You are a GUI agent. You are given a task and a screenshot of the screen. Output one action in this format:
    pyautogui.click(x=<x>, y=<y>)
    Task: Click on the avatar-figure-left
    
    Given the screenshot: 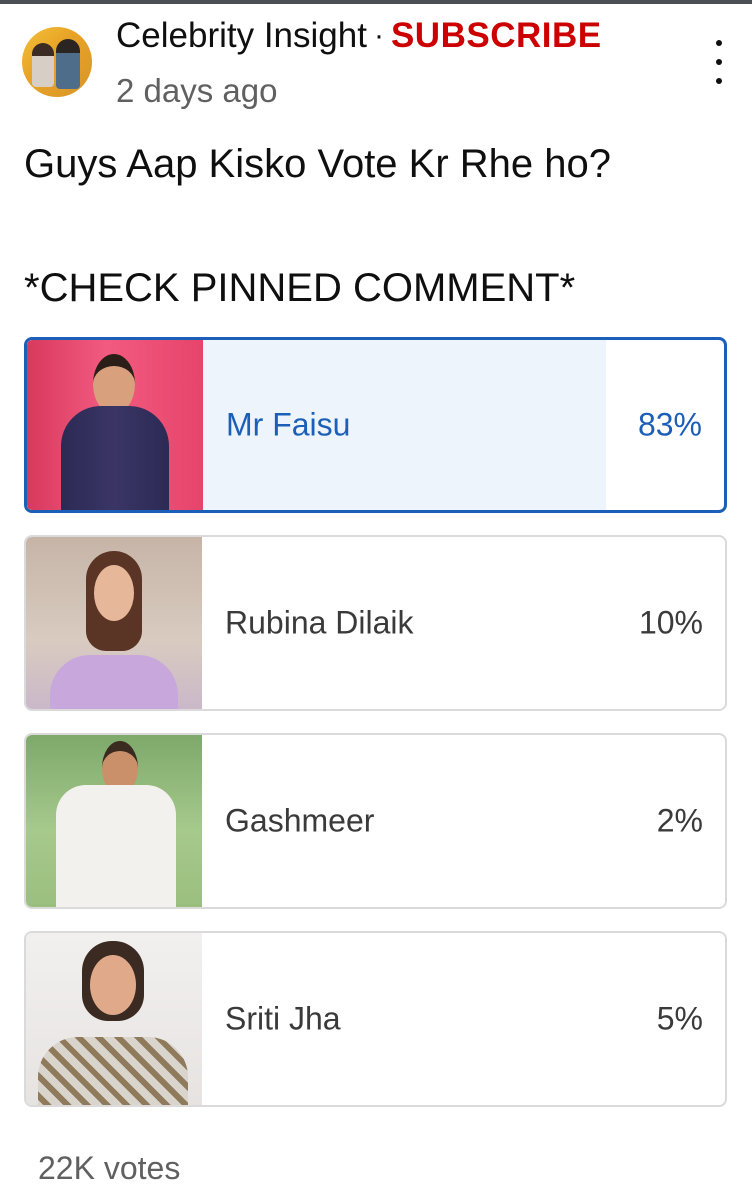 What is the action you would take?
    pyautogui.click(x=43, y=65)
    